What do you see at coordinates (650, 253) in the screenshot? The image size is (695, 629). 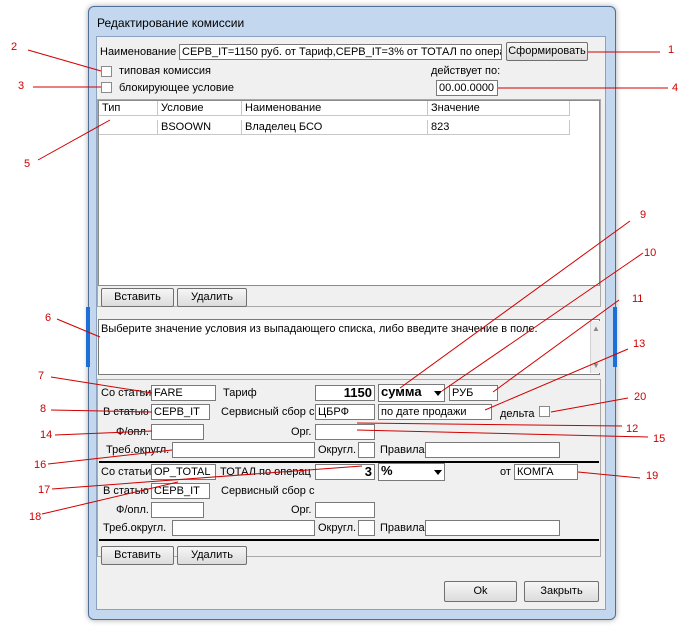 I see `annotation-10: 10` at bounding box center [650, 253].